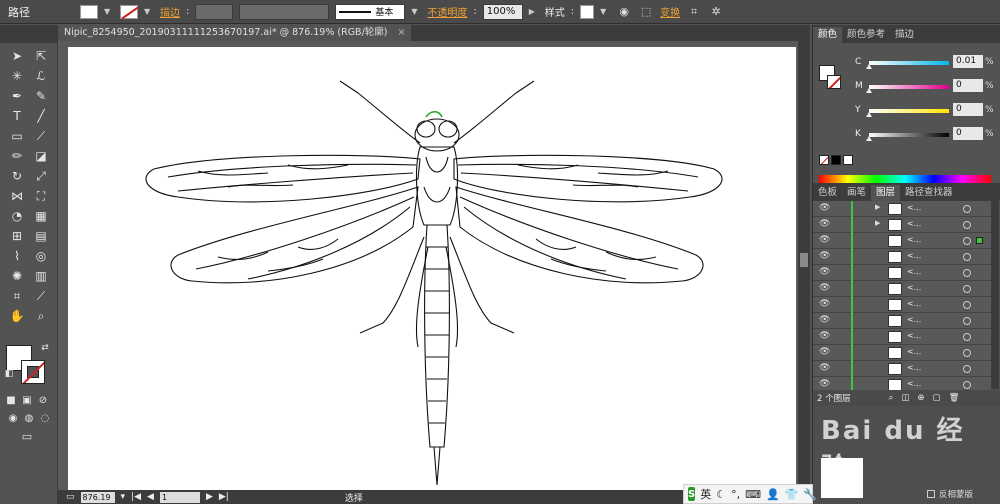 This screenshot has width=1000, height=504. Describe the element at coordinates (920, 398) in the screenshot. I see `new-sublayer-icon: ⊕` at that location.